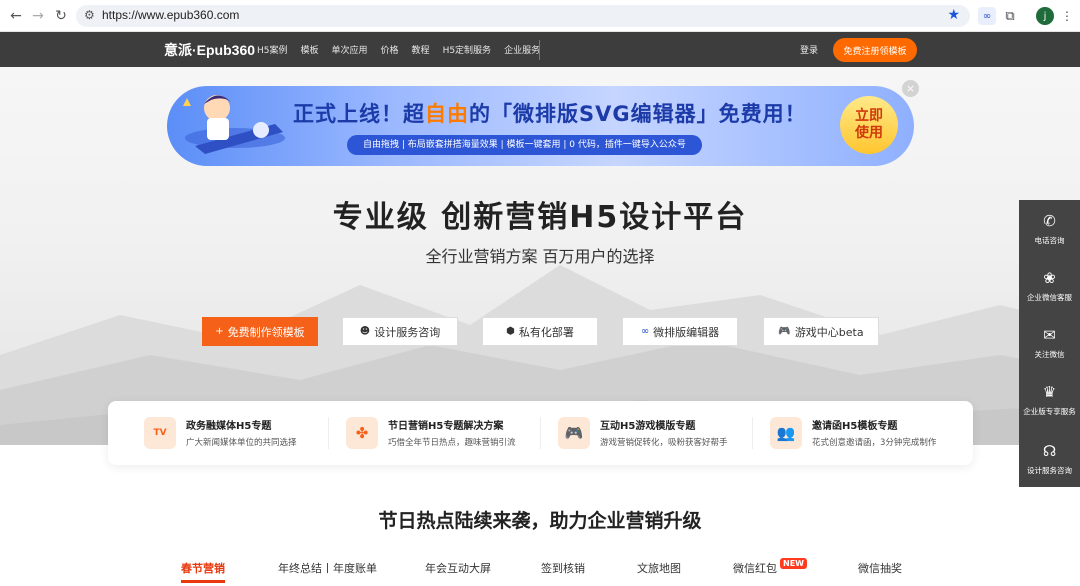 This screenshot has height=586, width=1080. I want to click on tab-tourism-map: 文旅地图, so click(659, 568).